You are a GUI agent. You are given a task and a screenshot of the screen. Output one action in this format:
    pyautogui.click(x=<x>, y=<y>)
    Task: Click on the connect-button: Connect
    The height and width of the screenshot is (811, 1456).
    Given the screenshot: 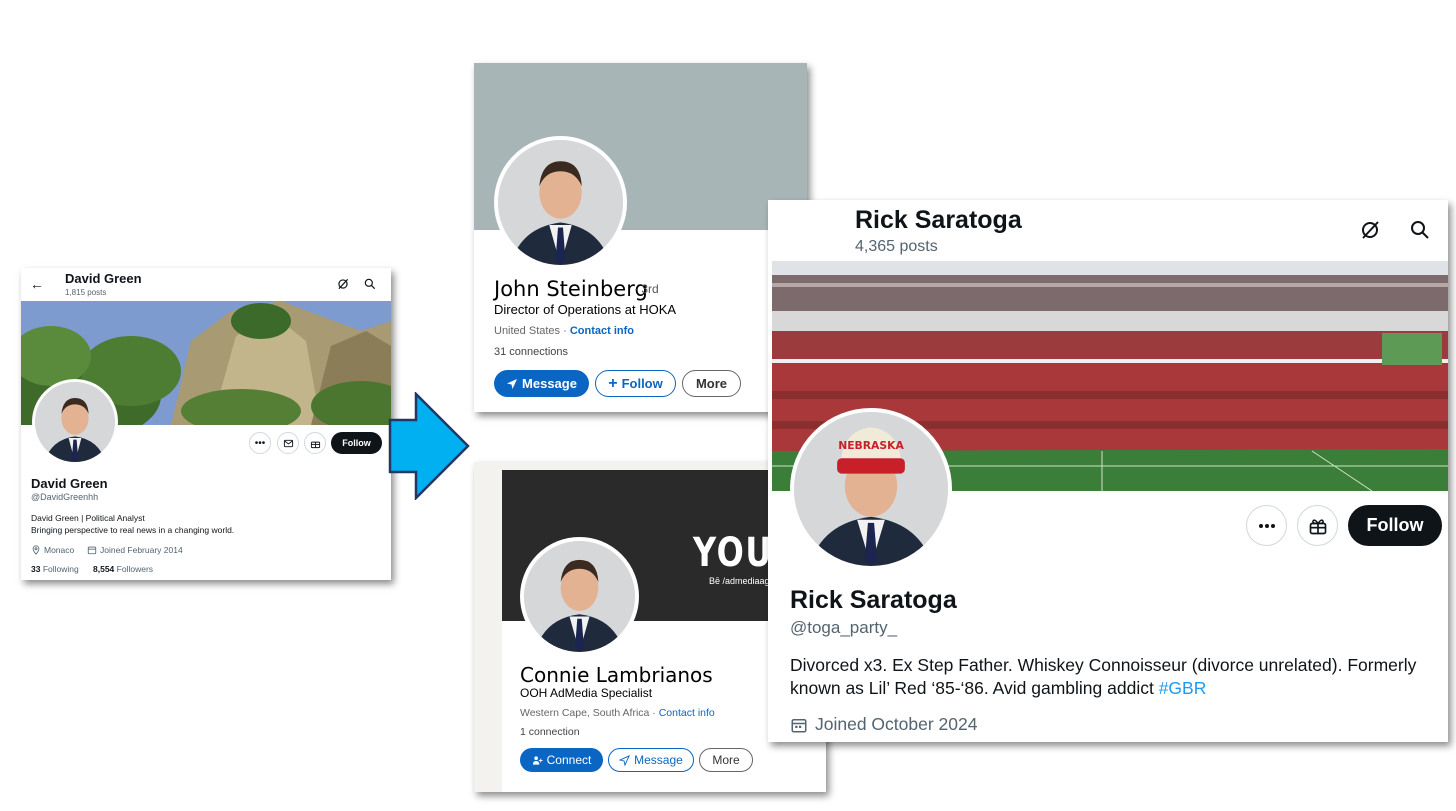 What is the action you would take?
    pyautogui.click(x=561, y=760)
    